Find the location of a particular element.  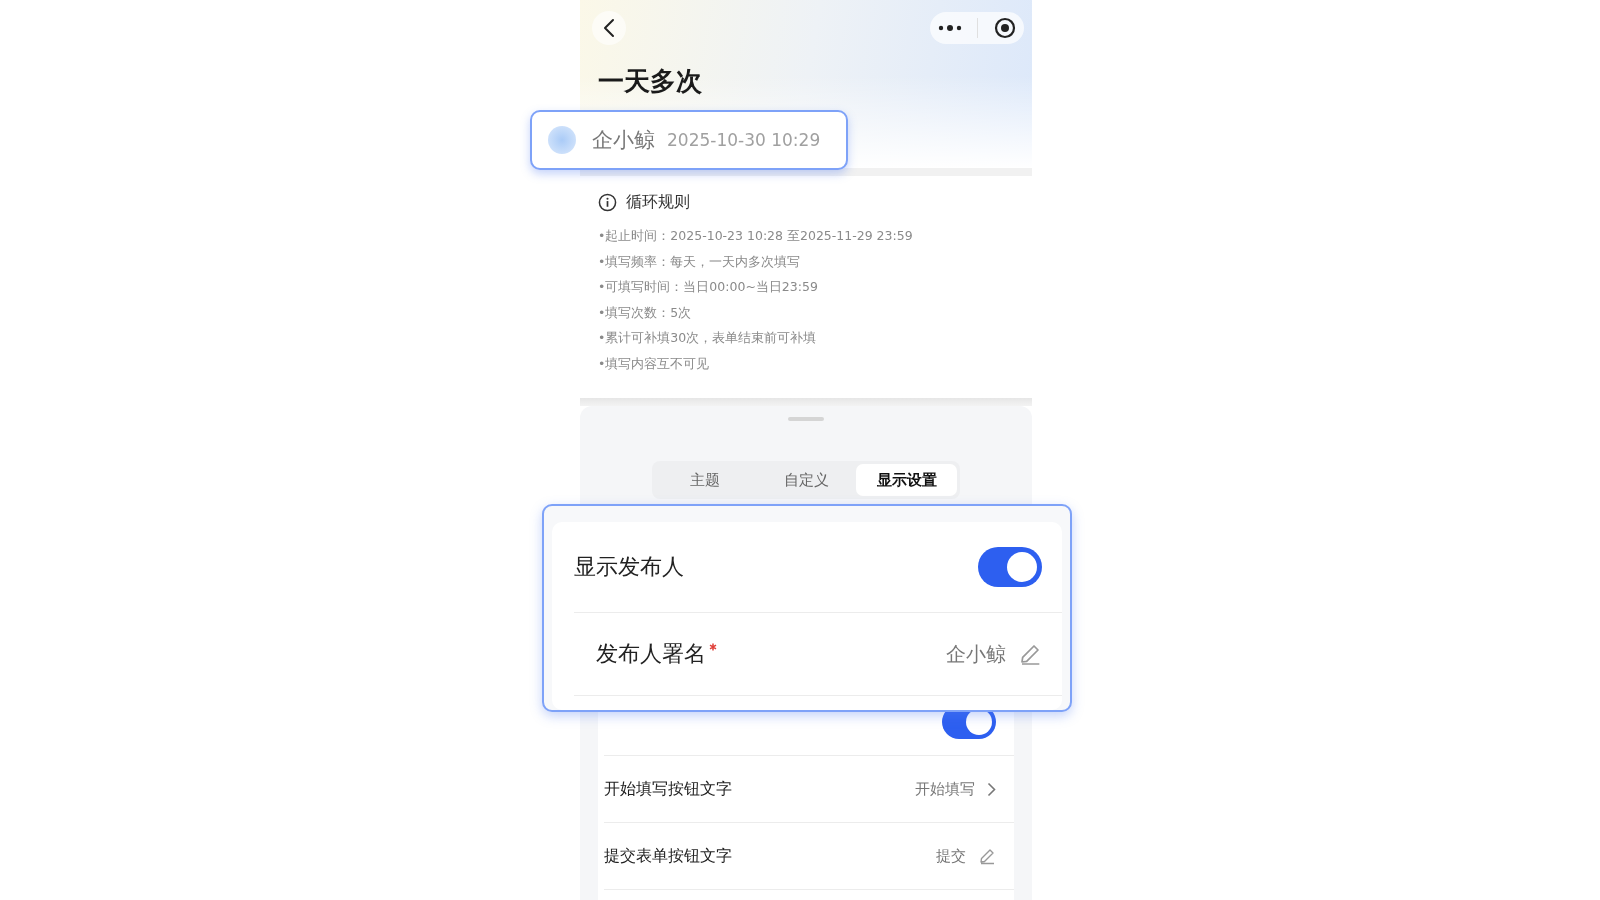

tab: 显示设置 is located at coordinates (906, 480).